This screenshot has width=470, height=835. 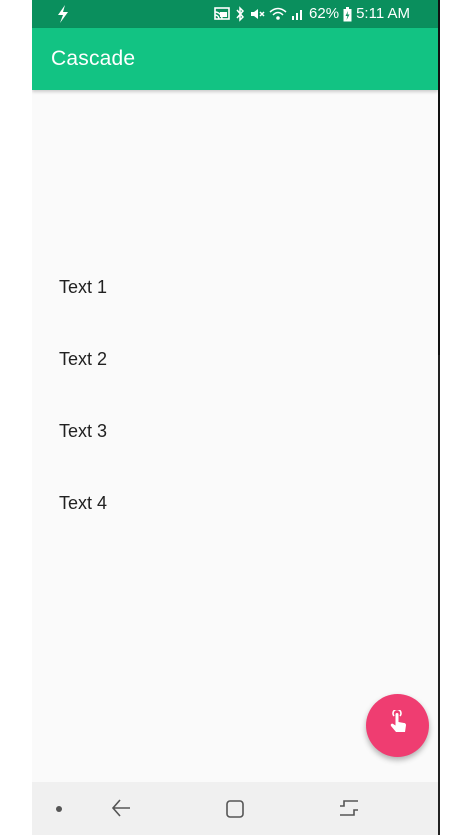 I want to click on signal-icon, so click(x=298, y=14).